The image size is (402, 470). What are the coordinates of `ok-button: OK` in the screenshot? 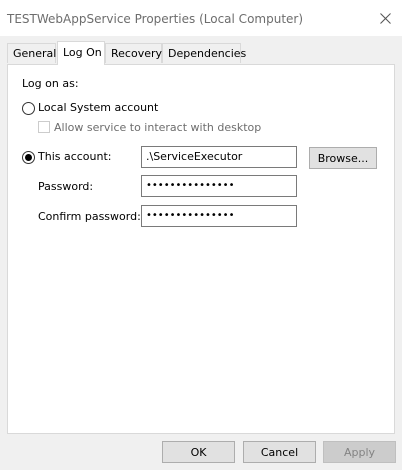 It's located at (198, 452).